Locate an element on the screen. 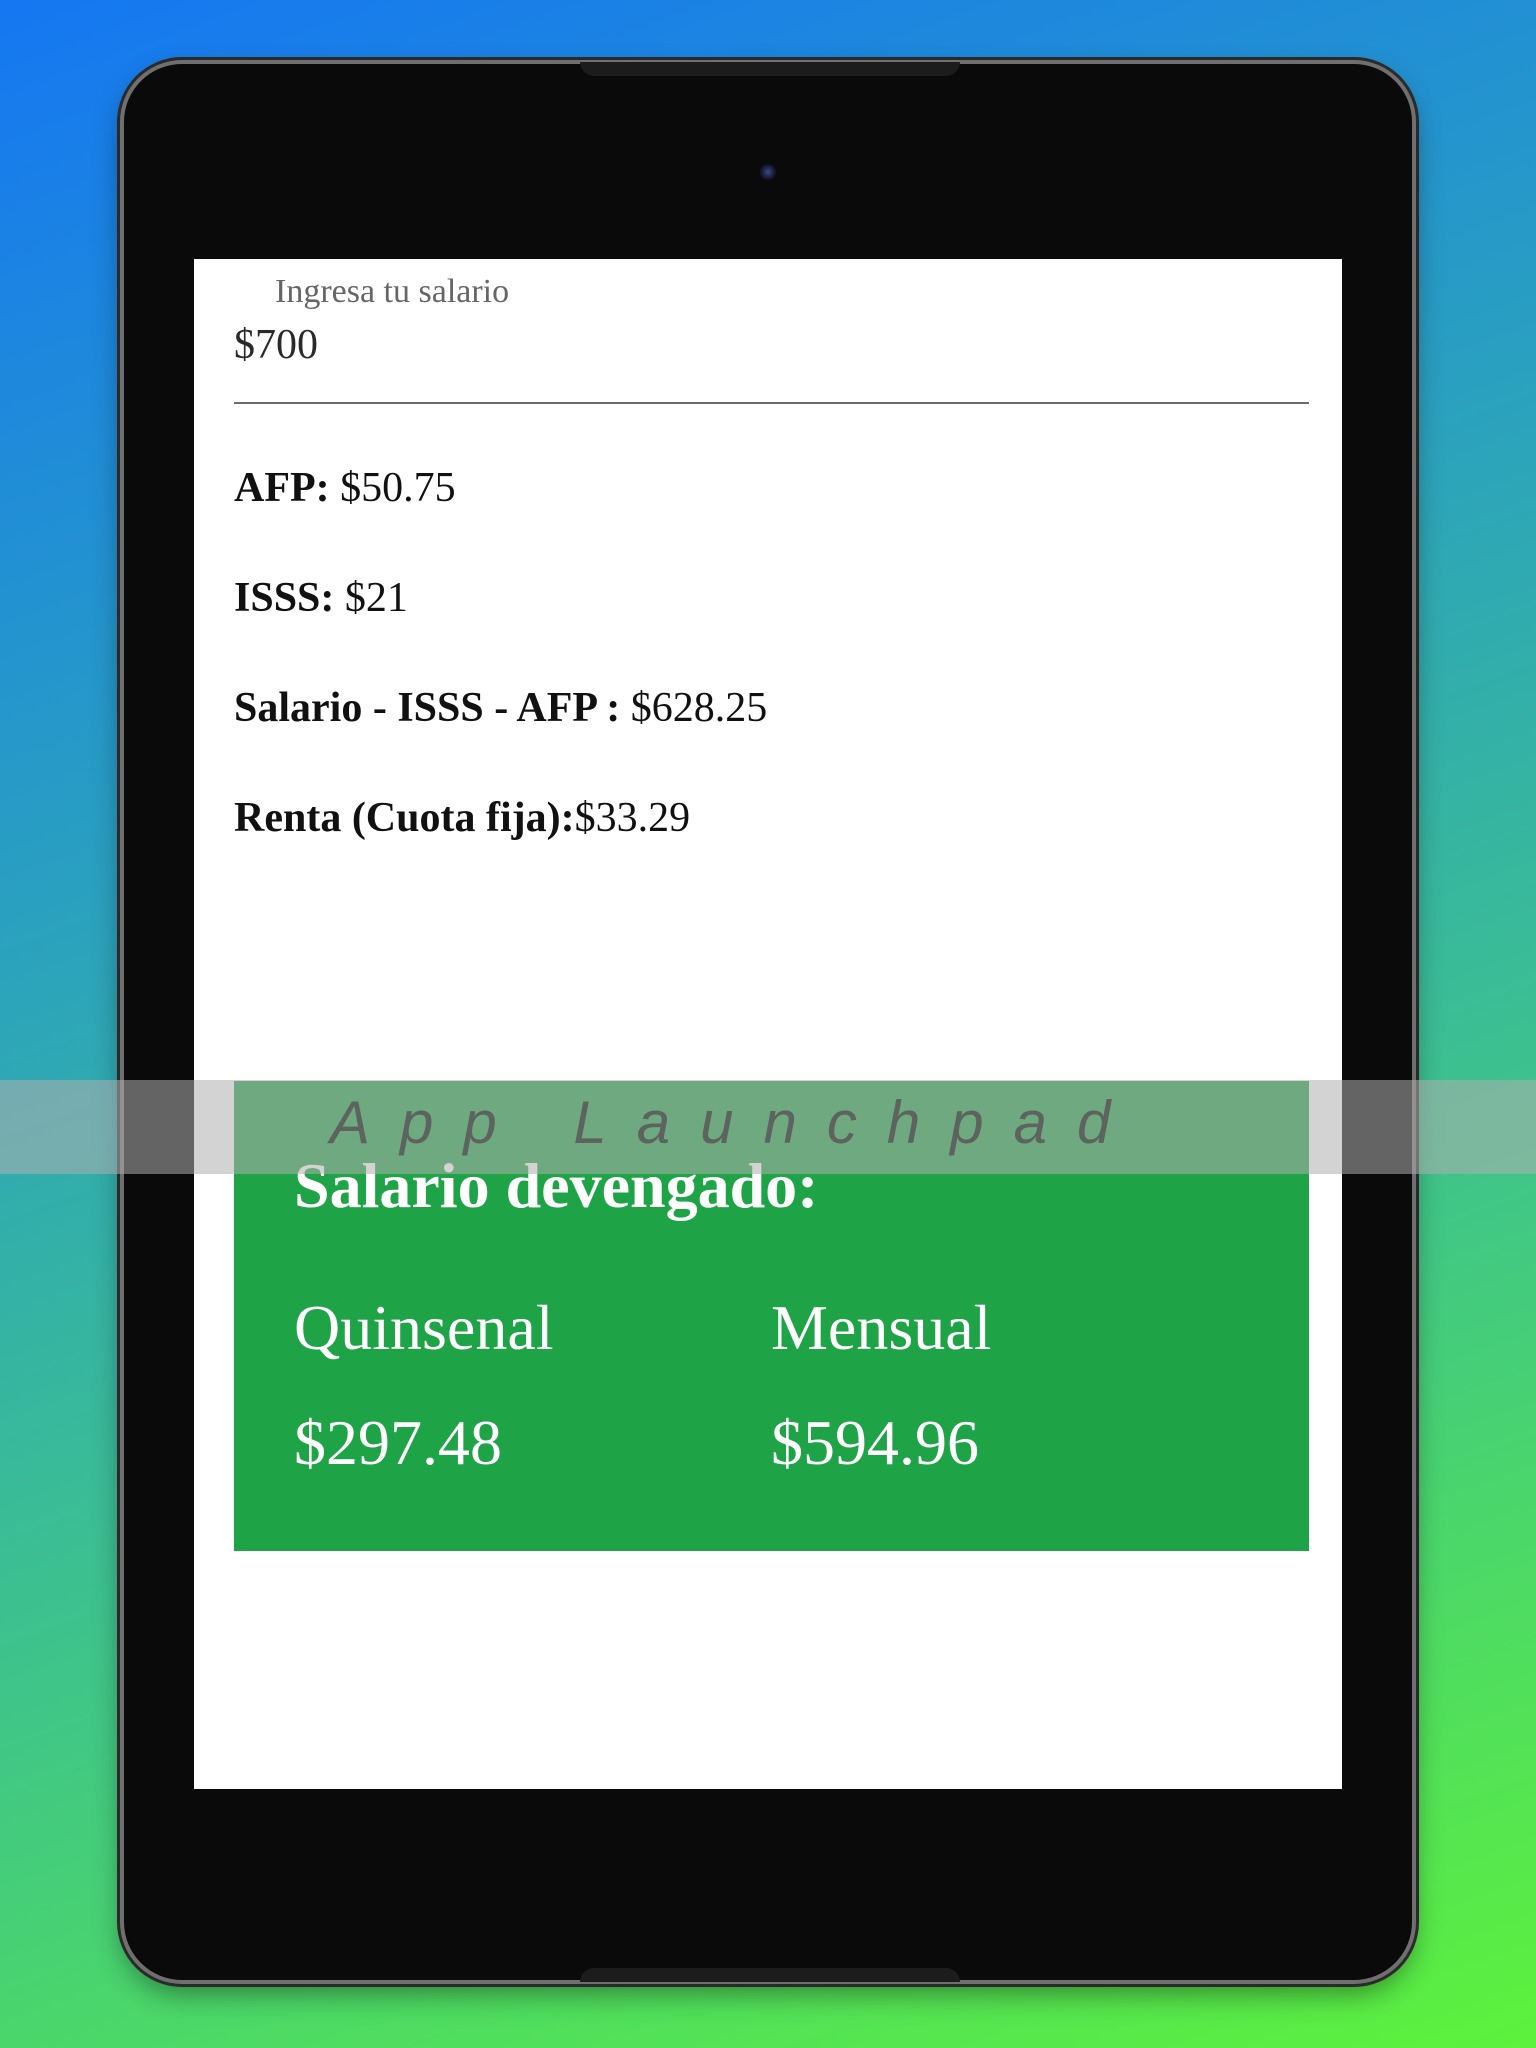 The image size is (1536, 2048). salary-input is located at coordinates (534, 345).